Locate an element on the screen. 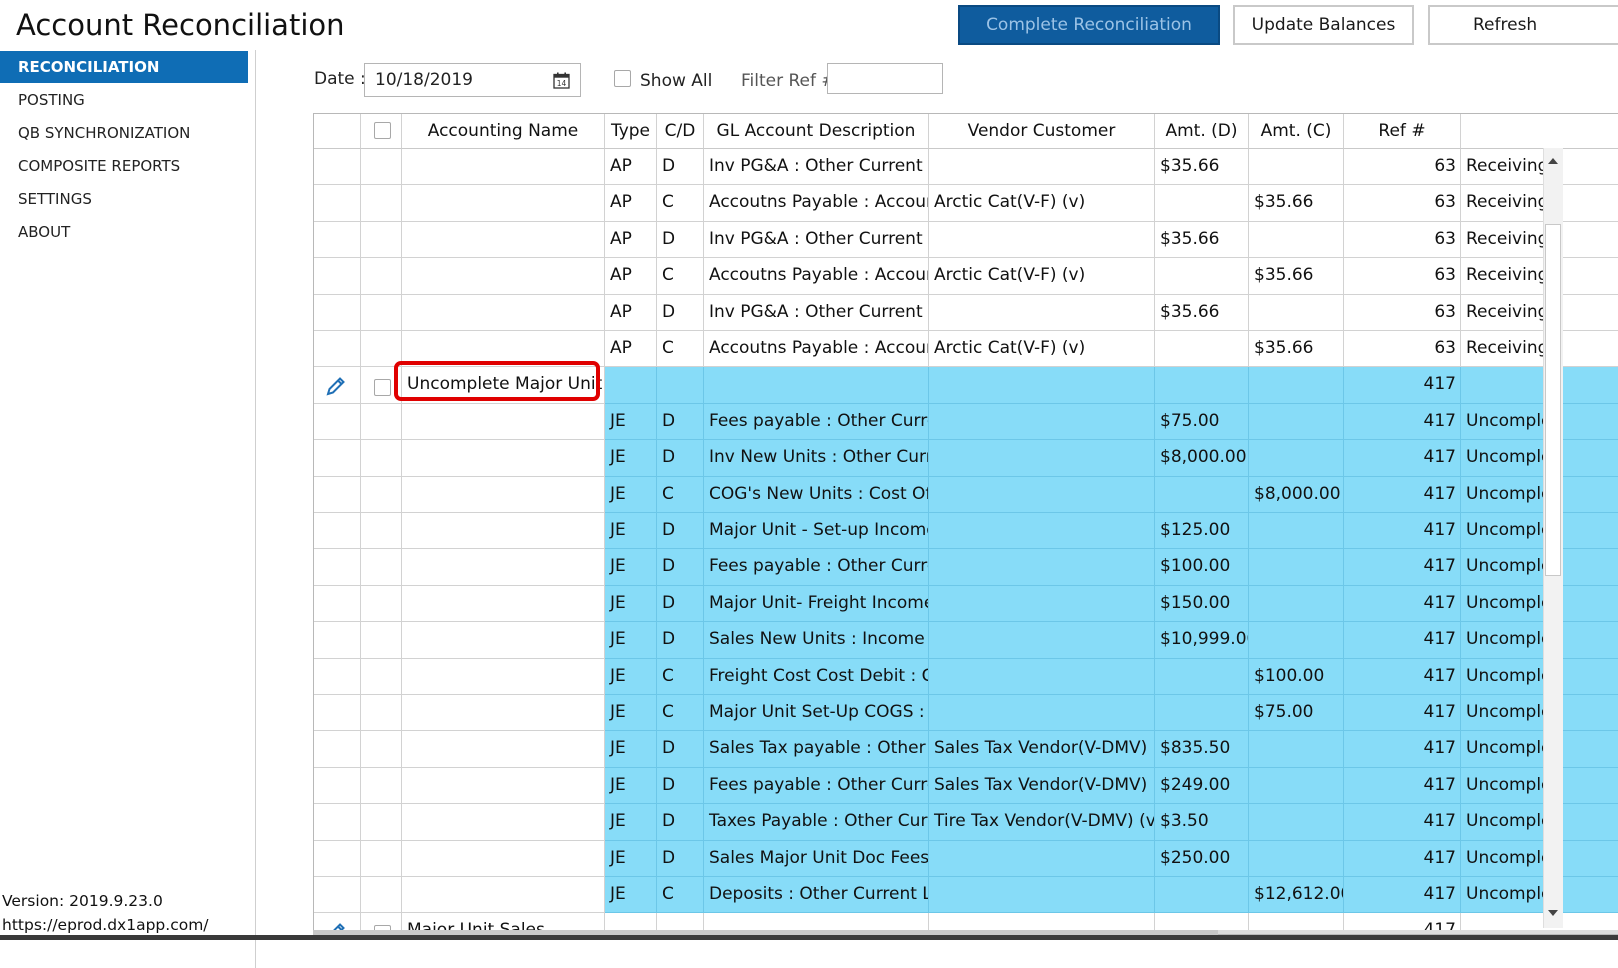 The width and height of the screenshot is (1618, 968). sidebar-item-composite-reports: COMPOSITE REPORTS is located at coordinates (124, 166).